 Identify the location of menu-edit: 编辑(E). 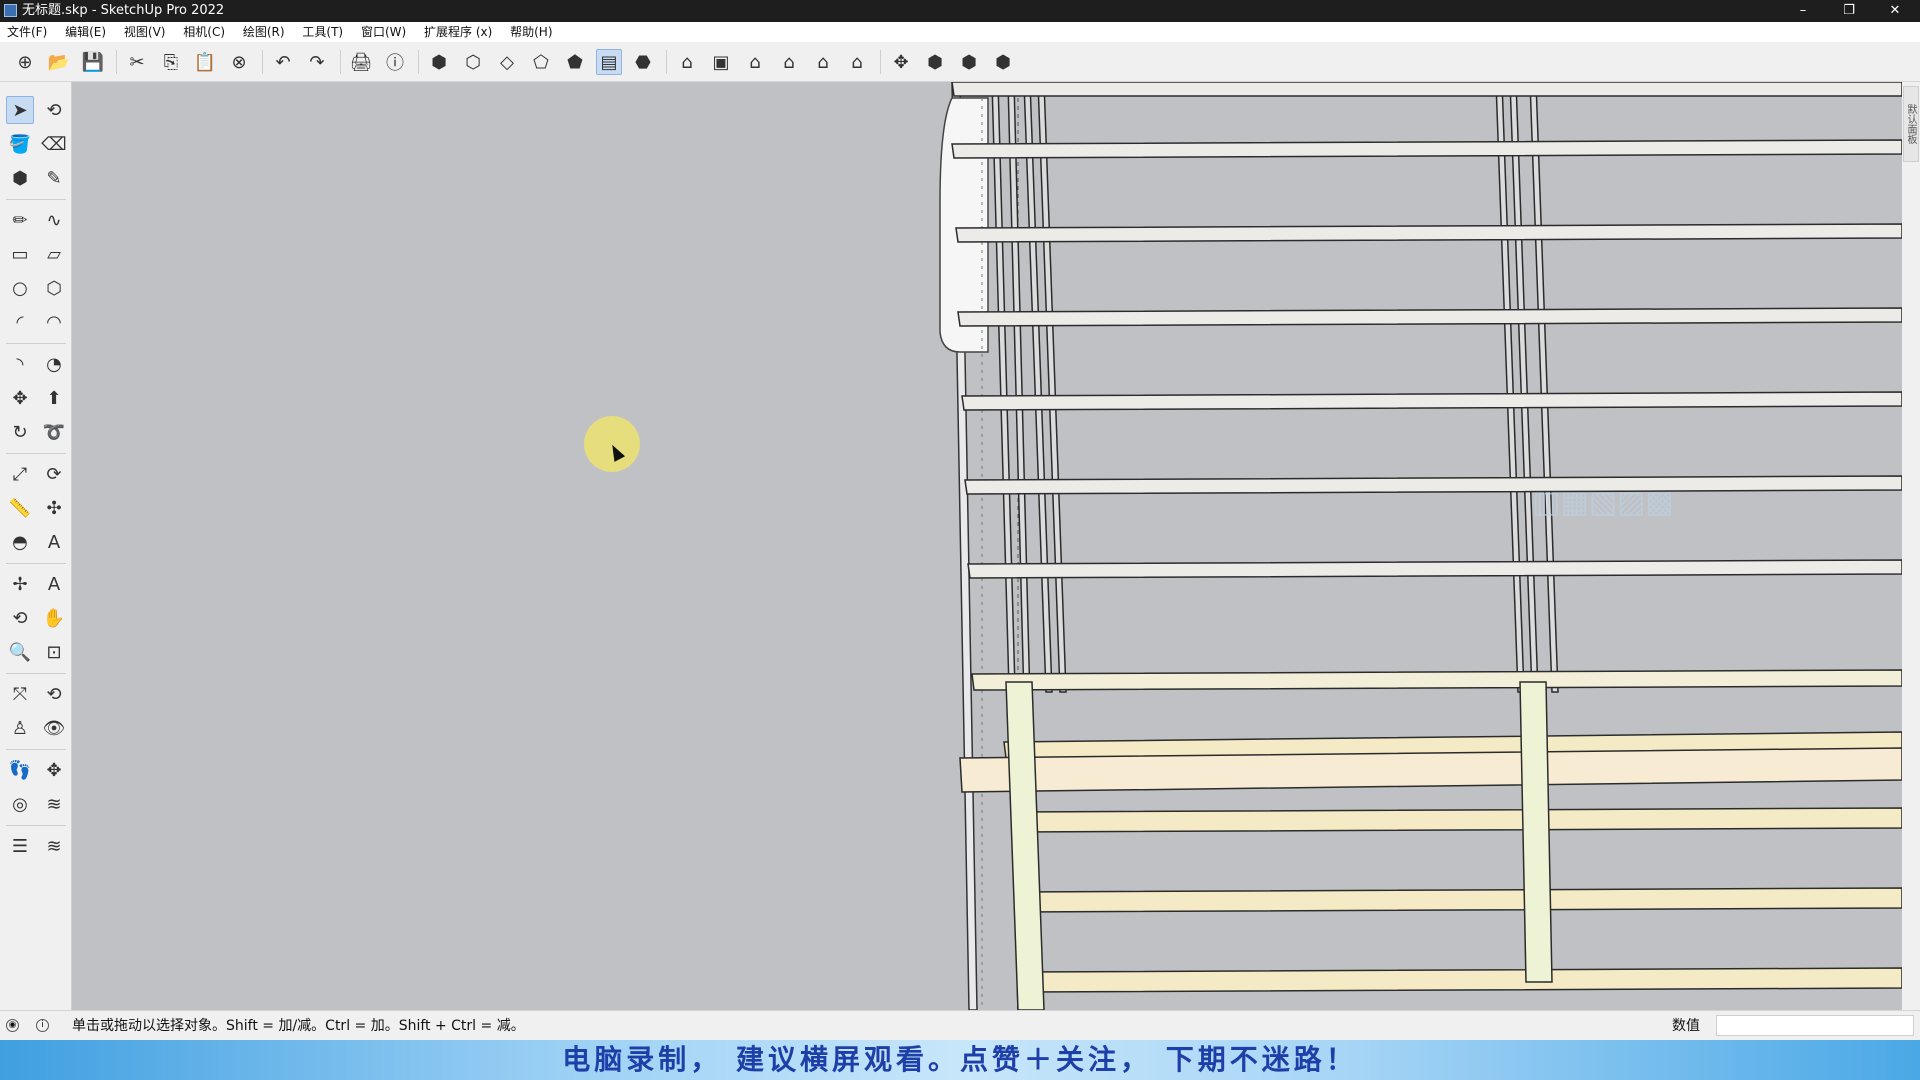
(85, 32).